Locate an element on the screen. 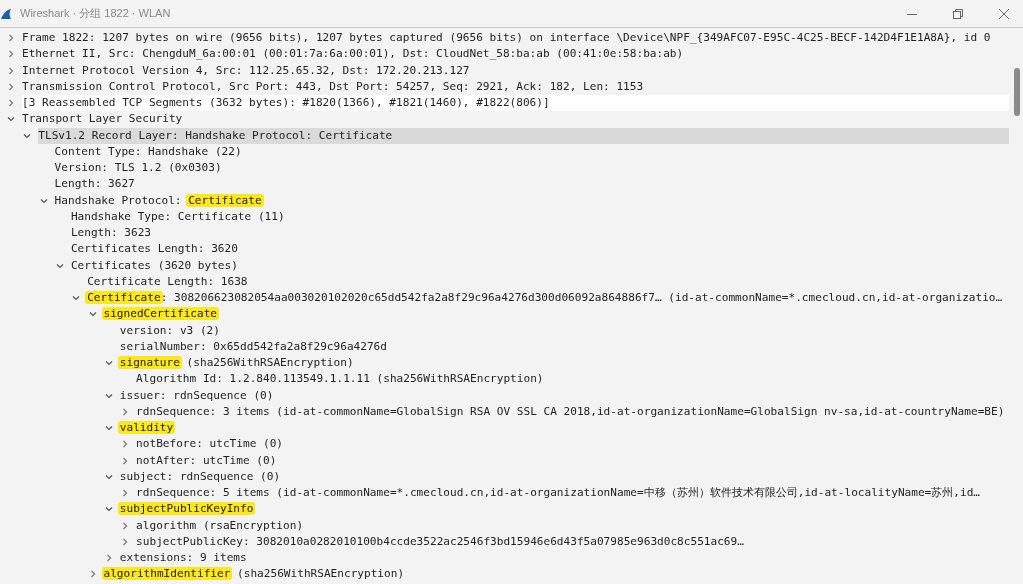 The width and height of the screenshot is (1023, 584). tree-item: Certificates Length: 3620 is located at coordinates (154, 249).